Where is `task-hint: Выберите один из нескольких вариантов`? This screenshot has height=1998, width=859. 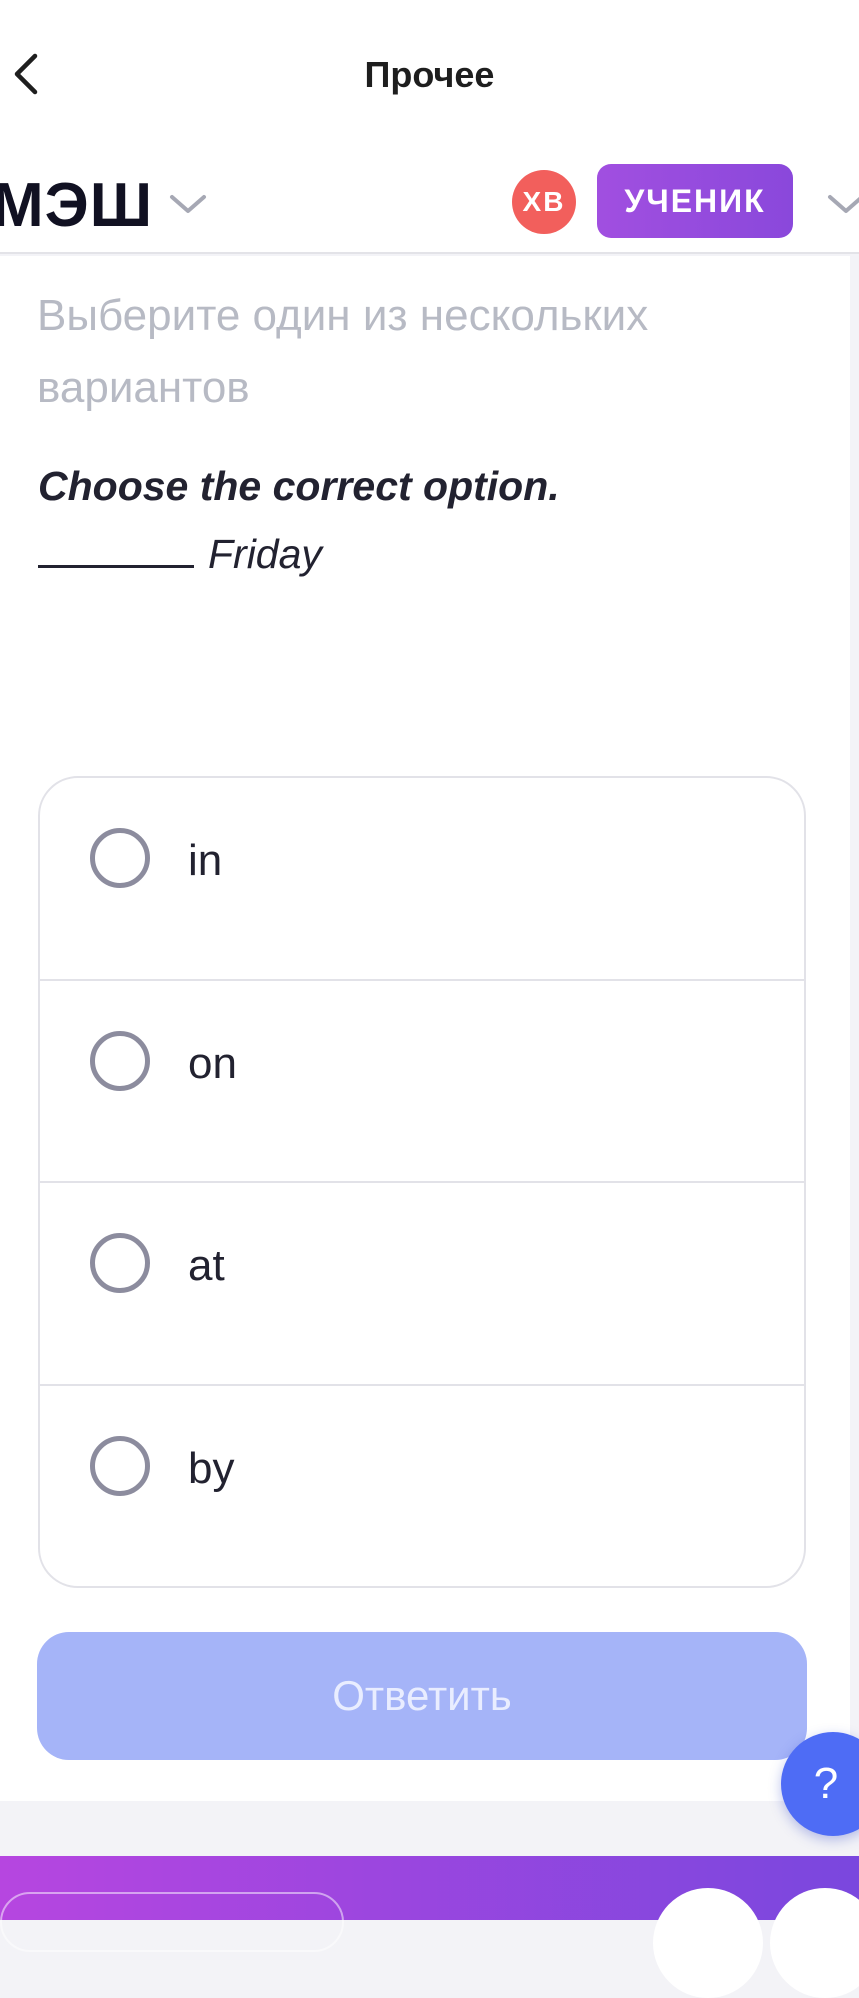
task-hint: Выберите один из нескольких вариантов is located at coordinates (343, 351).